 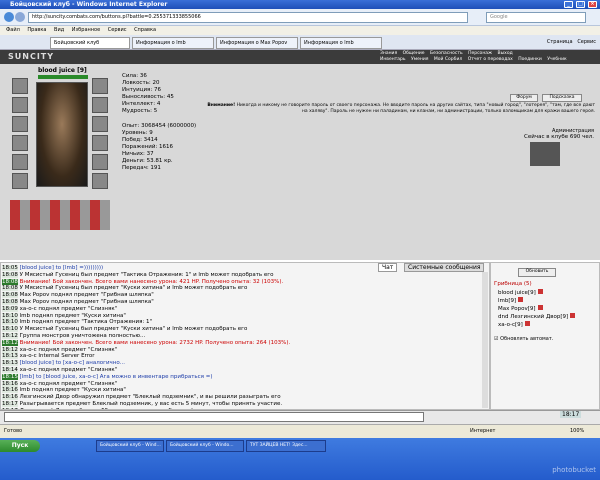 I want to click on tab-fight-club: Бойцовский клуб, so click(x=90, y=43).